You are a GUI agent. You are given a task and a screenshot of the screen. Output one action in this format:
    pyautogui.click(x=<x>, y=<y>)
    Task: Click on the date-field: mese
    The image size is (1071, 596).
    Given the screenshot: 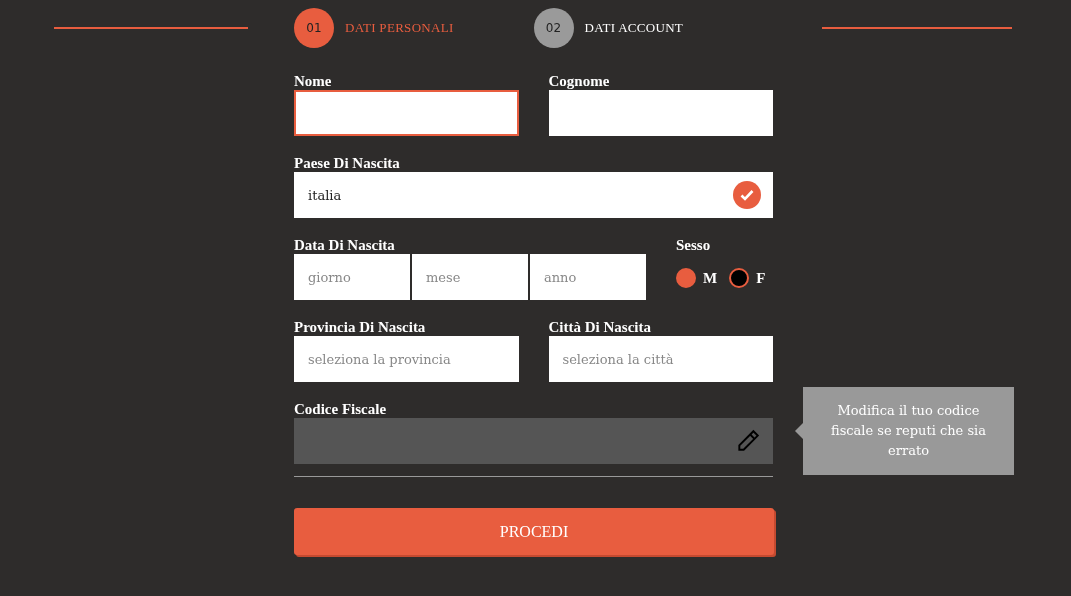 What is the action you would take?
    pyautogui.click(x=470, y=277)
    